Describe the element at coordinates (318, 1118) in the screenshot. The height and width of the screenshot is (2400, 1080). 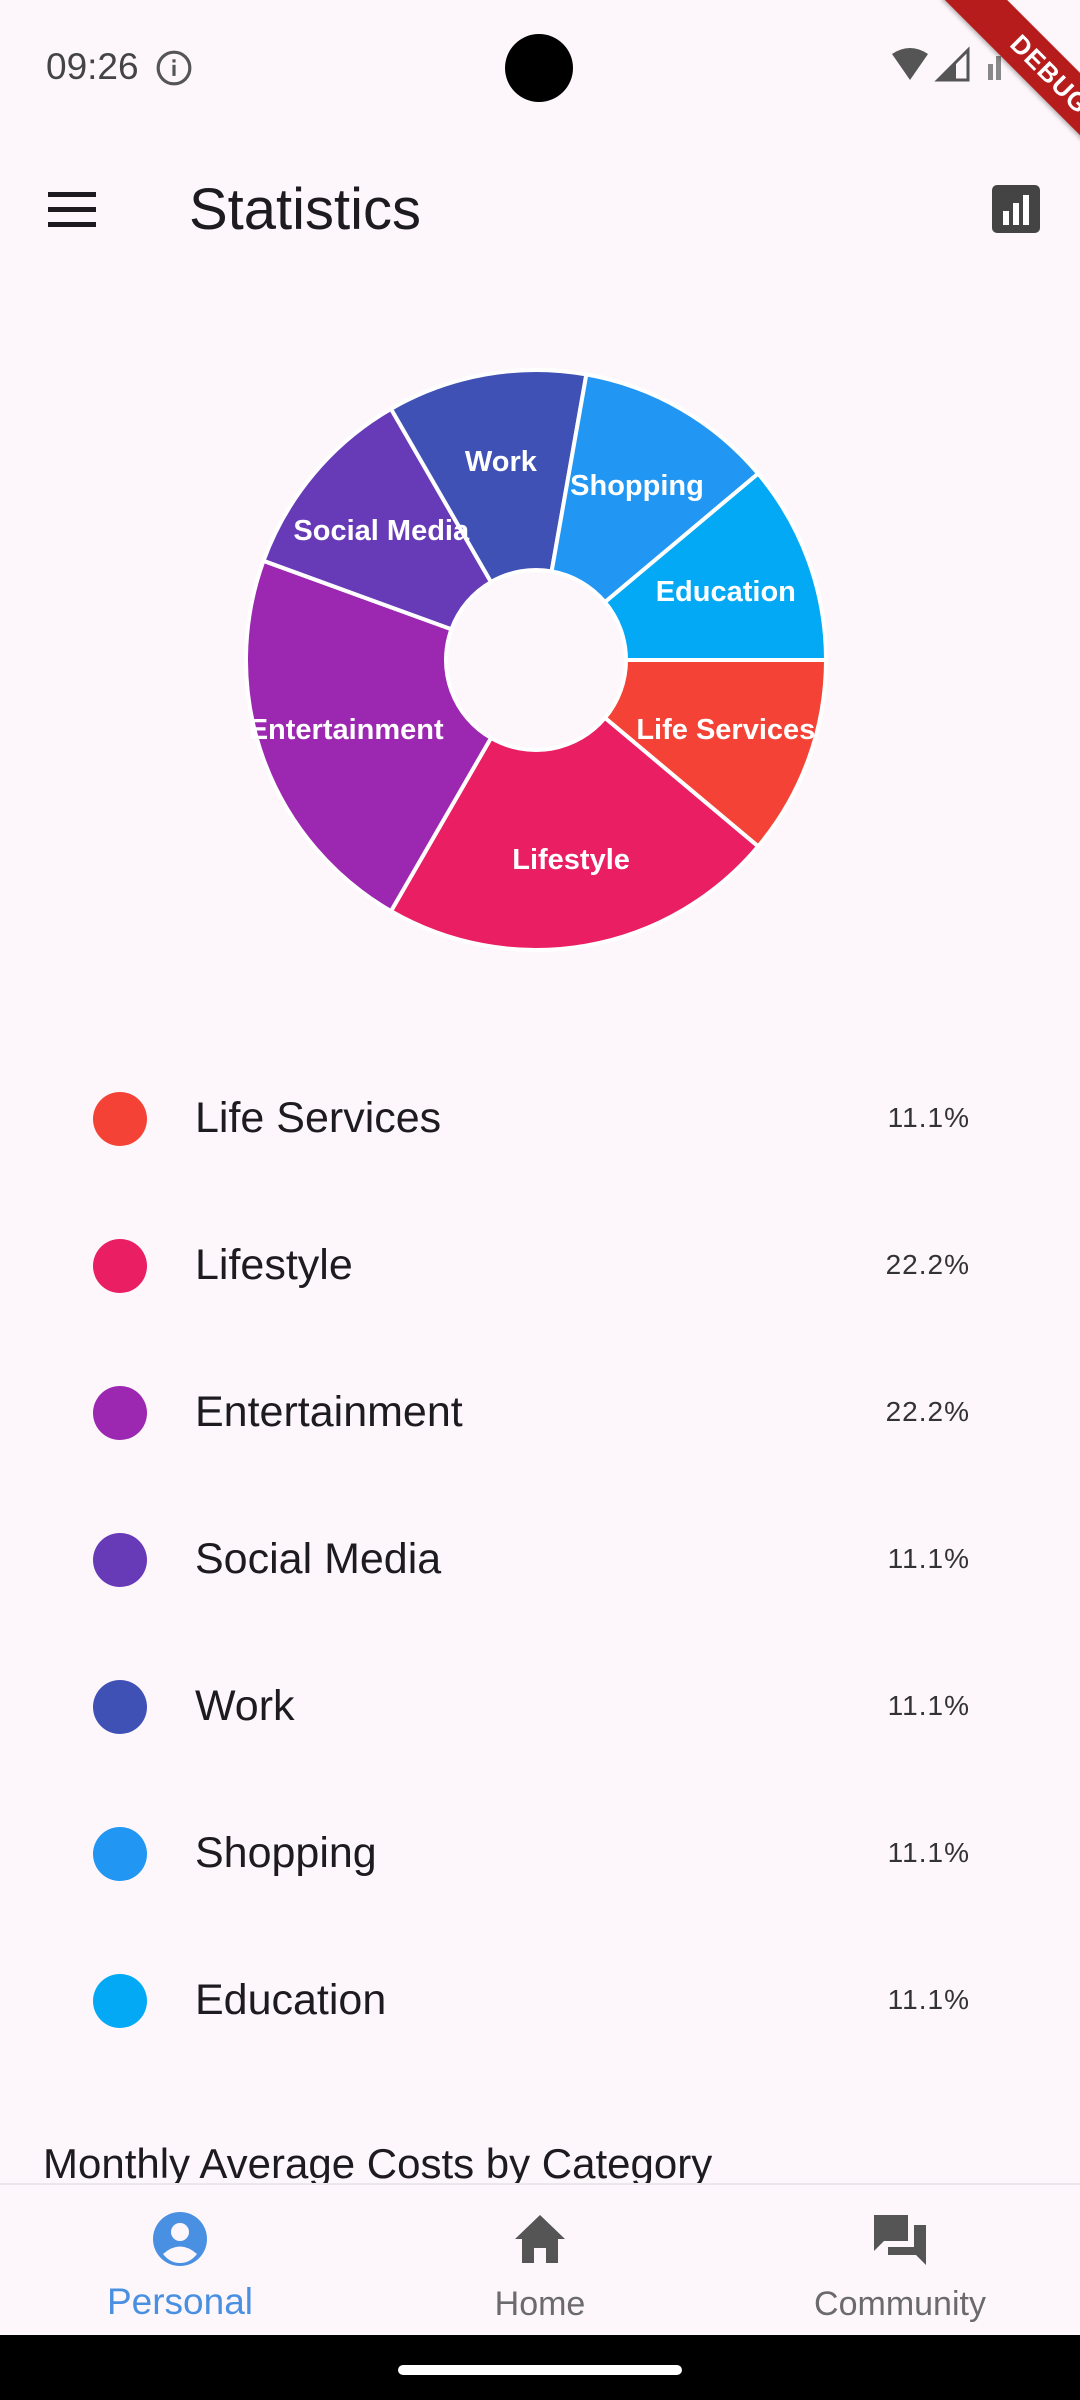
I see `legend-label: Life Services` at that location.